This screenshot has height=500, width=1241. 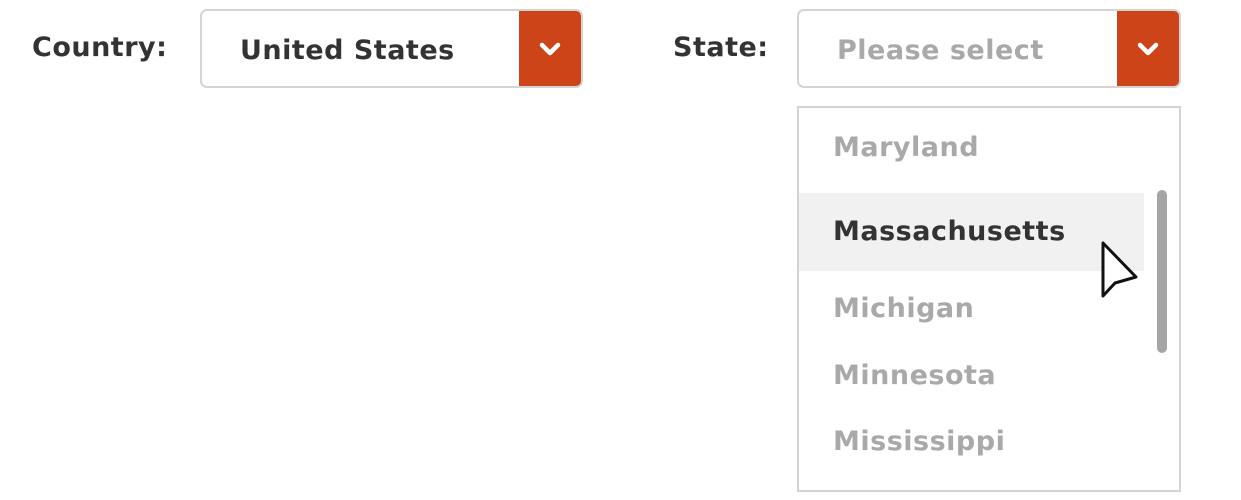 I want to click on dropdown-scrollbar, so click(x=1162, y=271).